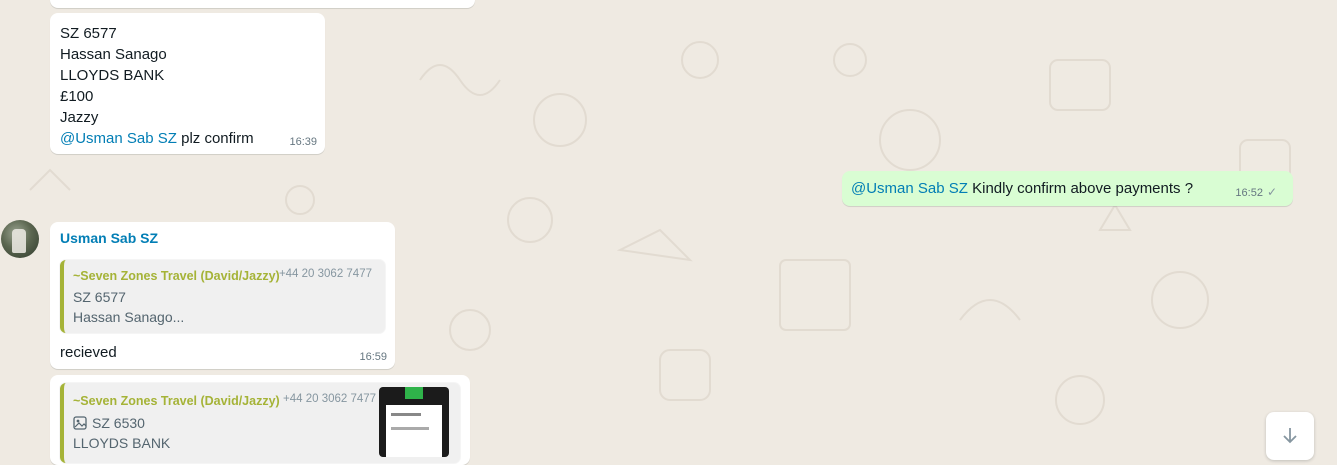  What do you see at coordinates (1249, 193) in the screenshot?
I see `message-time-text: 16:52` at bounding box center [1249, 193].